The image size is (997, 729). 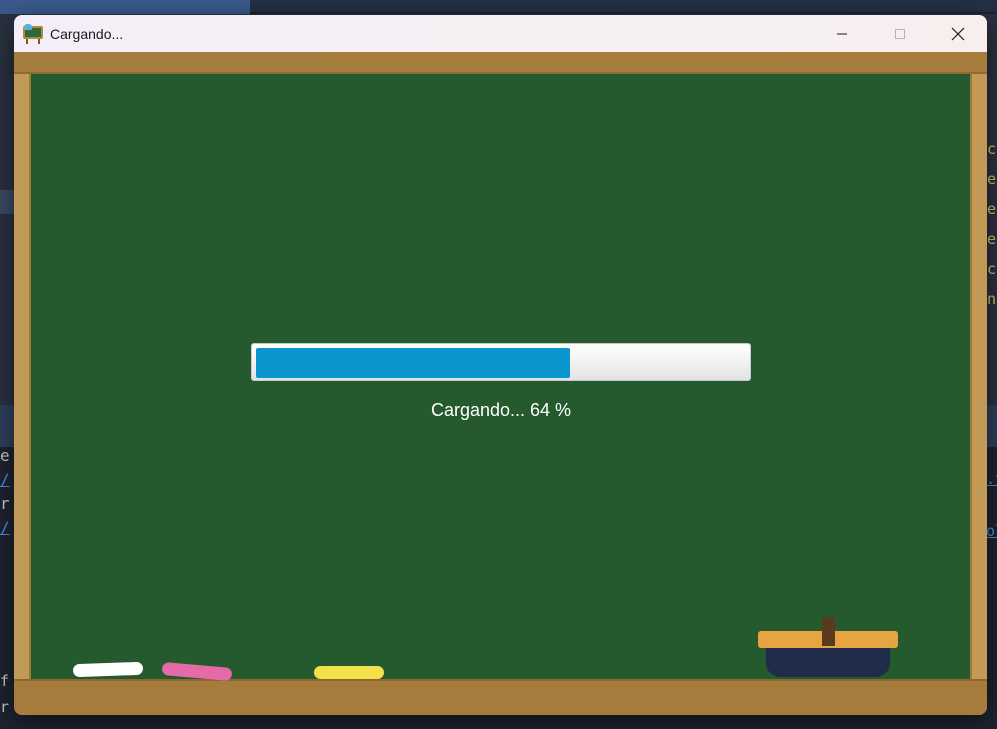 I want to click on eraser-handle, so click(x=828, y=631).